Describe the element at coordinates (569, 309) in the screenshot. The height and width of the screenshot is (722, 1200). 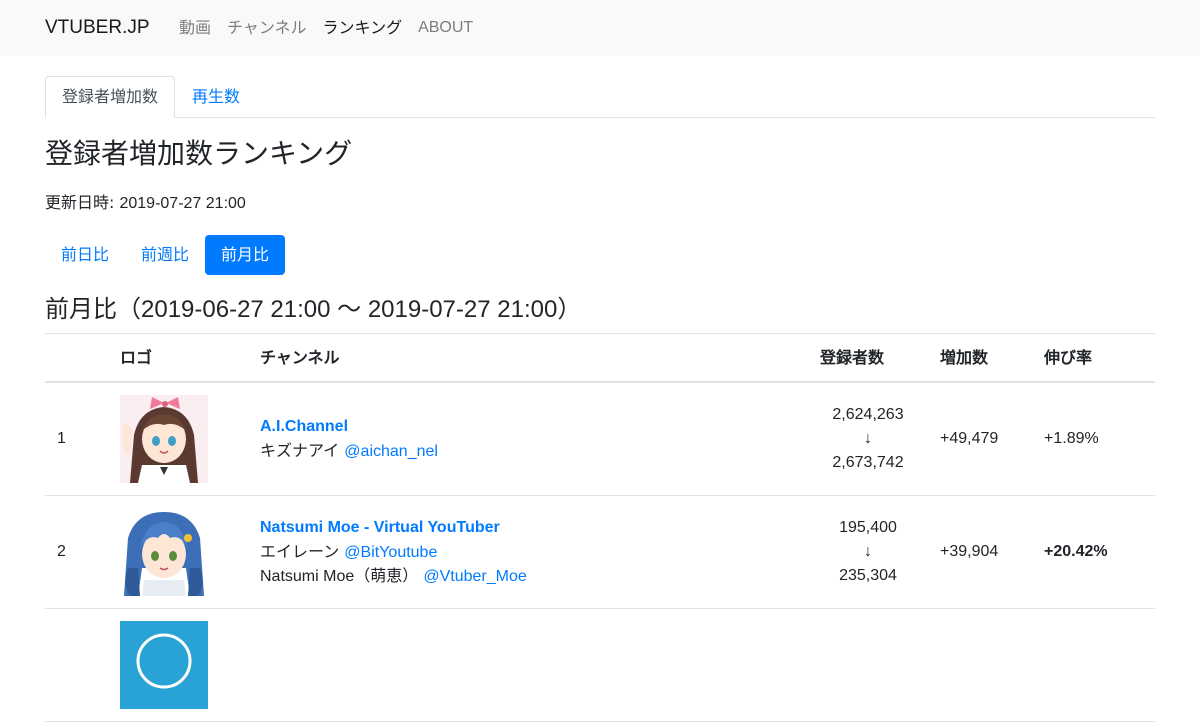
I see `section-suffix: ）` at that location.